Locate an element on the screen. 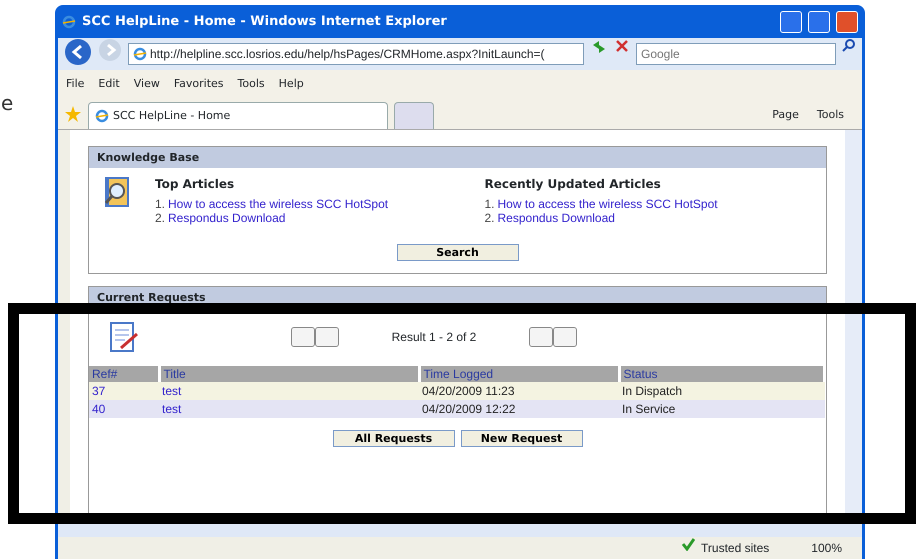 The image size is (924, 559). minimize-button is located at coordinates (791, 21).